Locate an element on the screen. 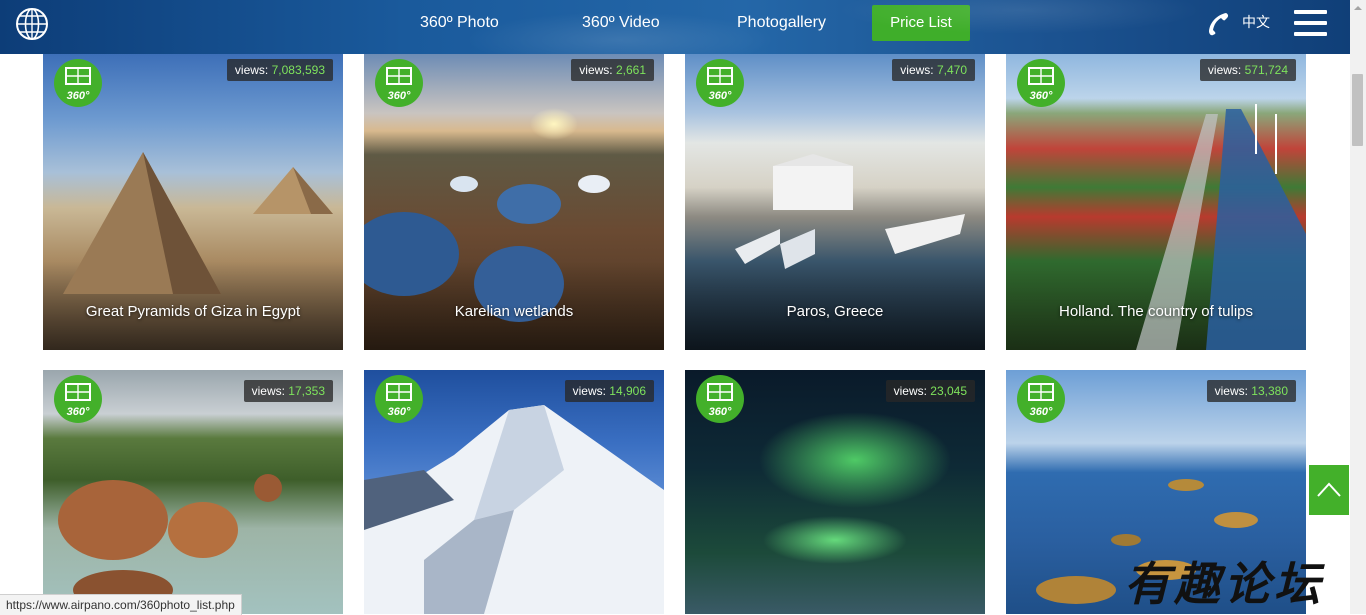  views-count: views: 571,724 is located at coordinates (1247, 70).